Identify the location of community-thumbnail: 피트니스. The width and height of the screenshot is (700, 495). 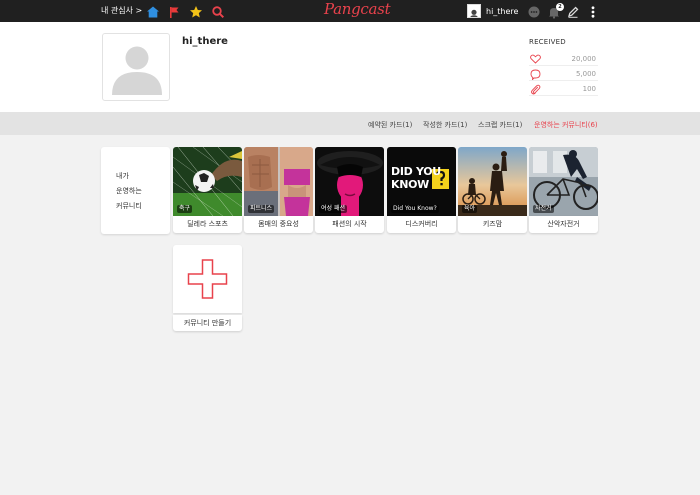
(278, 181).